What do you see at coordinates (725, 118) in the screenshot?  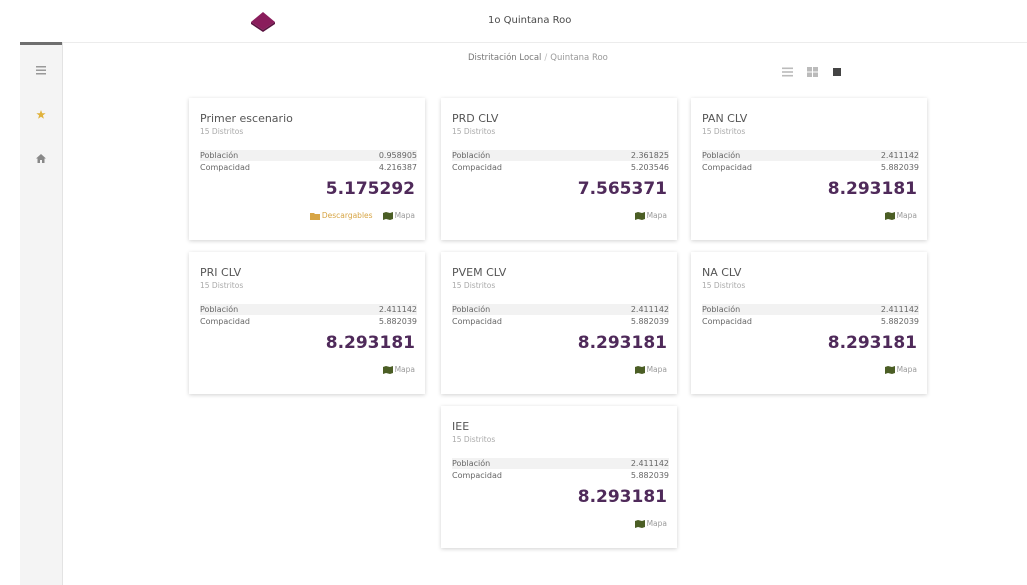 I see `card-title: PAN CLV` at bounding box center [725, 118].